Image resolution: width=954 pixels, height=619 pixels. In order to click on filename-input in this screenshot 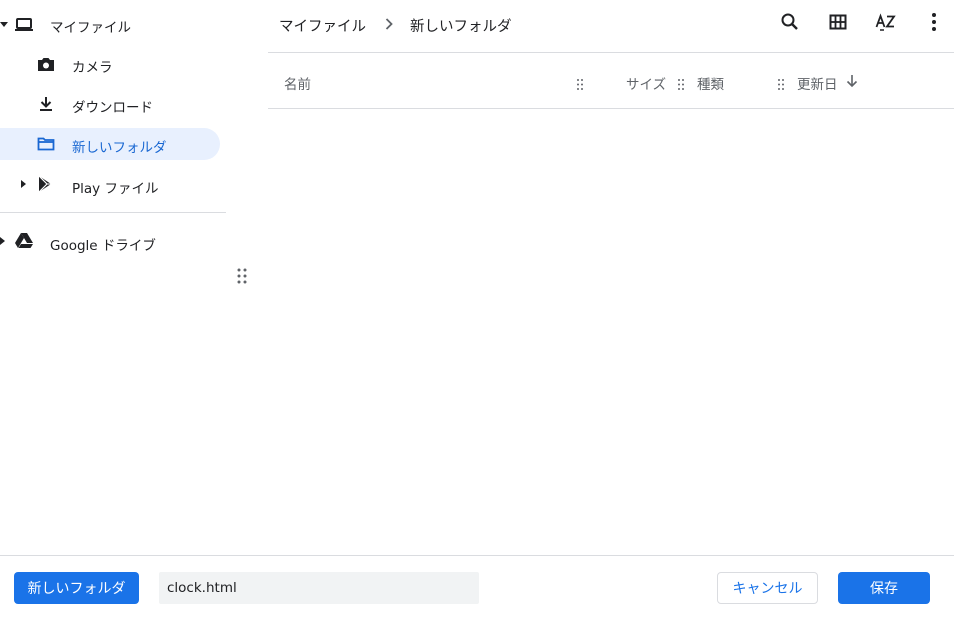, I will do `click(319, 588)`.